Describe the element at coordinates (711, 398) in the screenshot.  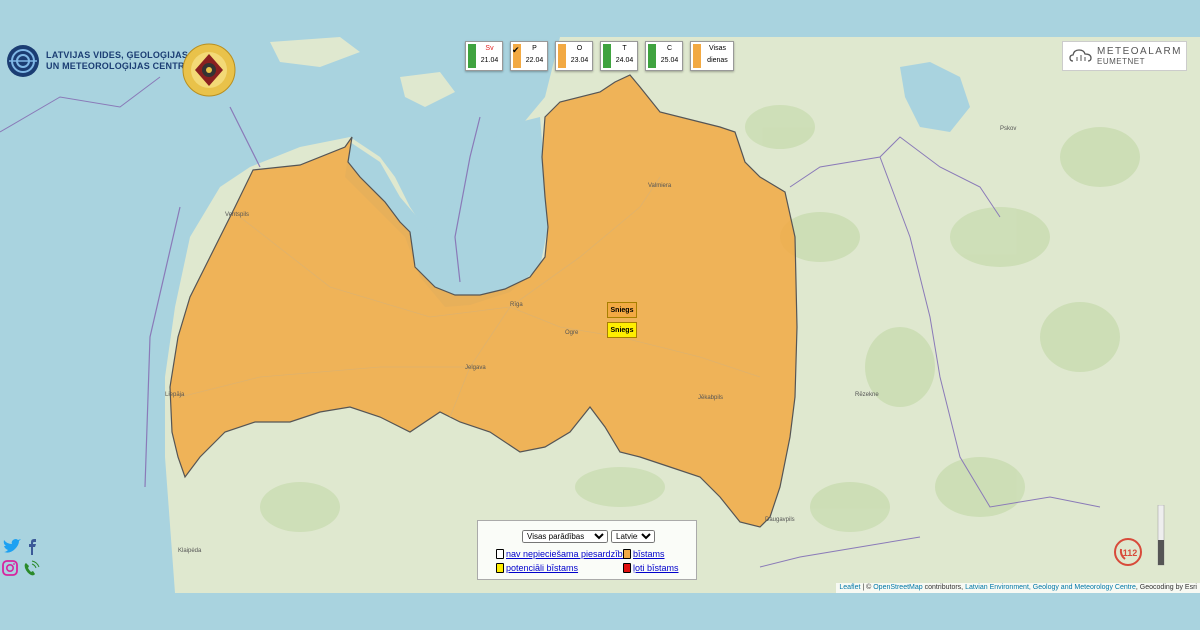
I see `city-label: Jēkabpils` at that location.